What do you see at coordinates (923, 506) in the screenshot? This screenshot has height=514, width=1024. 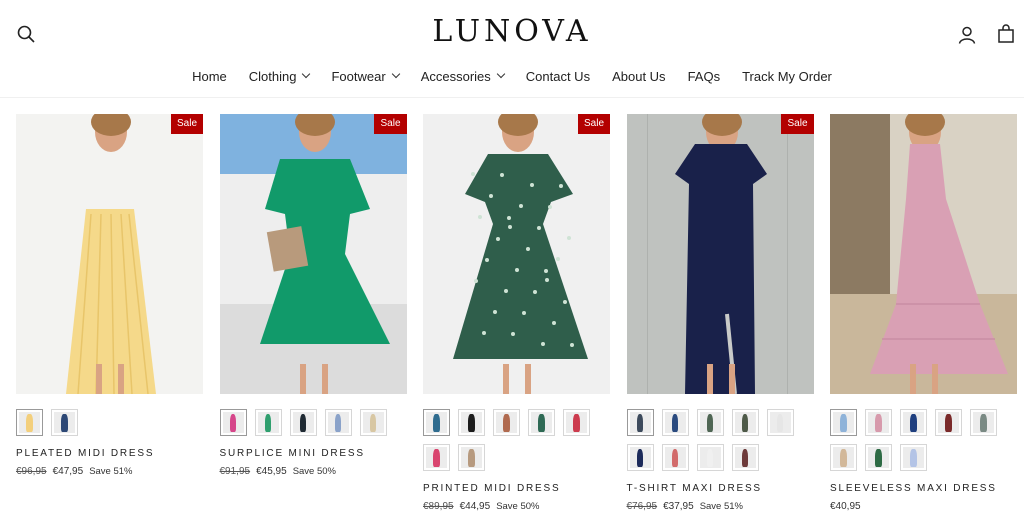 I see `product-price: €40,95` at bounding box center [923, 506].